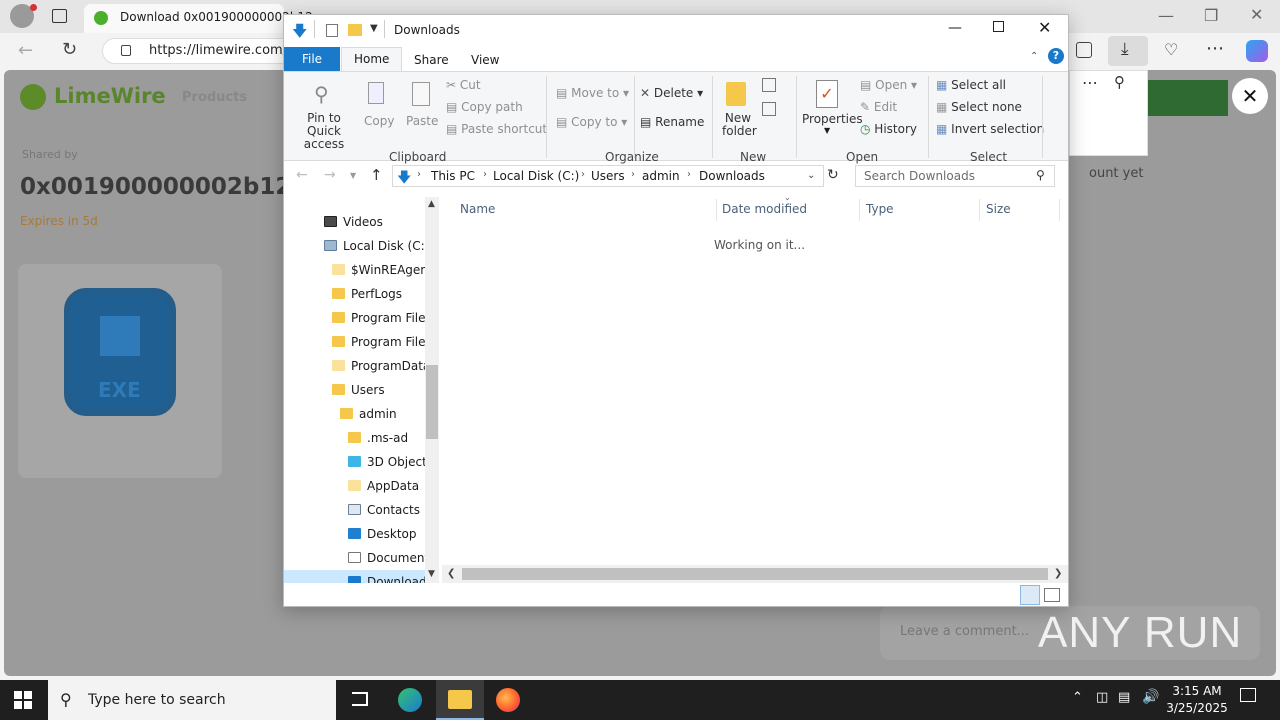  I want to click on tree-scroll-thumb, so click(432, 402).